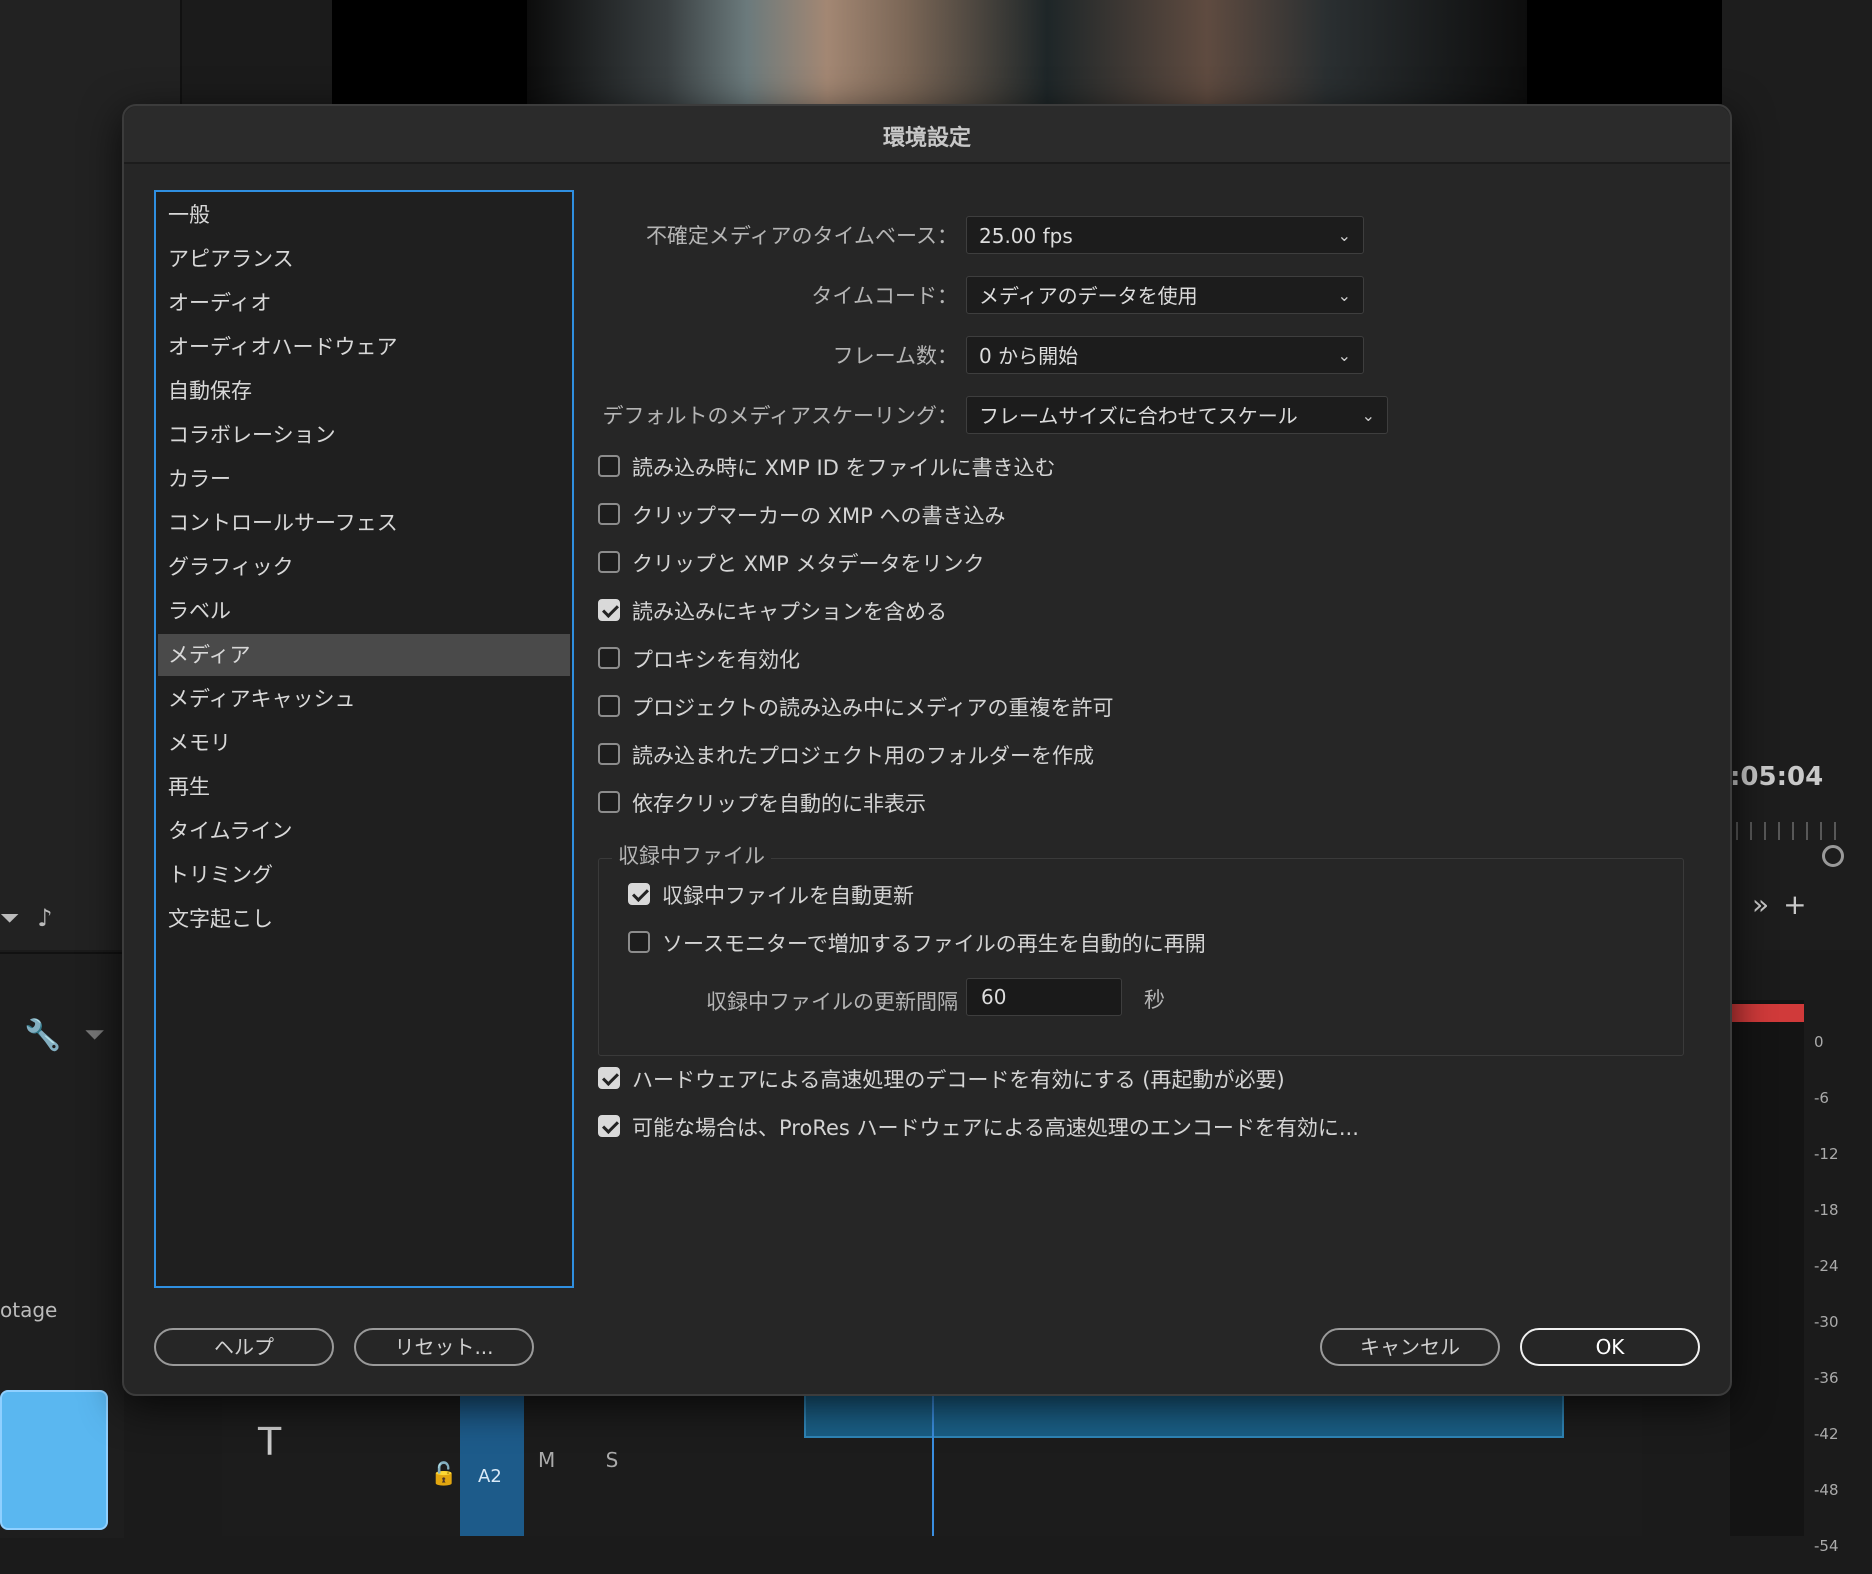 The image size is (1872, 1574). Describe the element at coordinates (832, 1002) in the screenshot. I see `refresh-interval-label: 収録中ファイルの更新間隔` at that location.